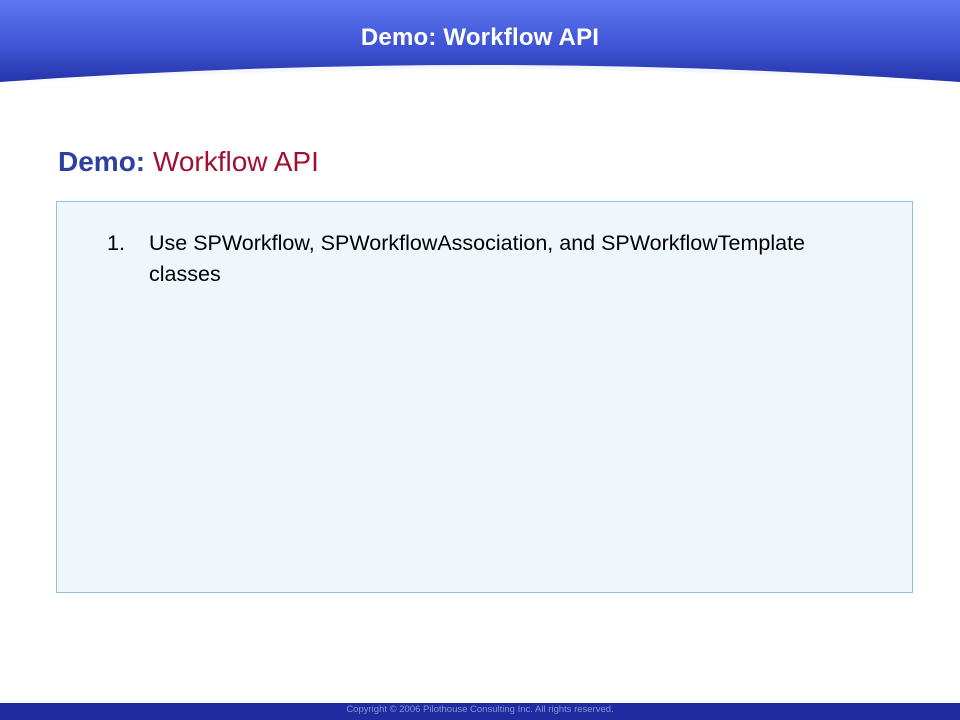 The height and width of the screenshot is (720, 960). I want to click on header-bar: Demo: Workflow API, so click(480, 45).